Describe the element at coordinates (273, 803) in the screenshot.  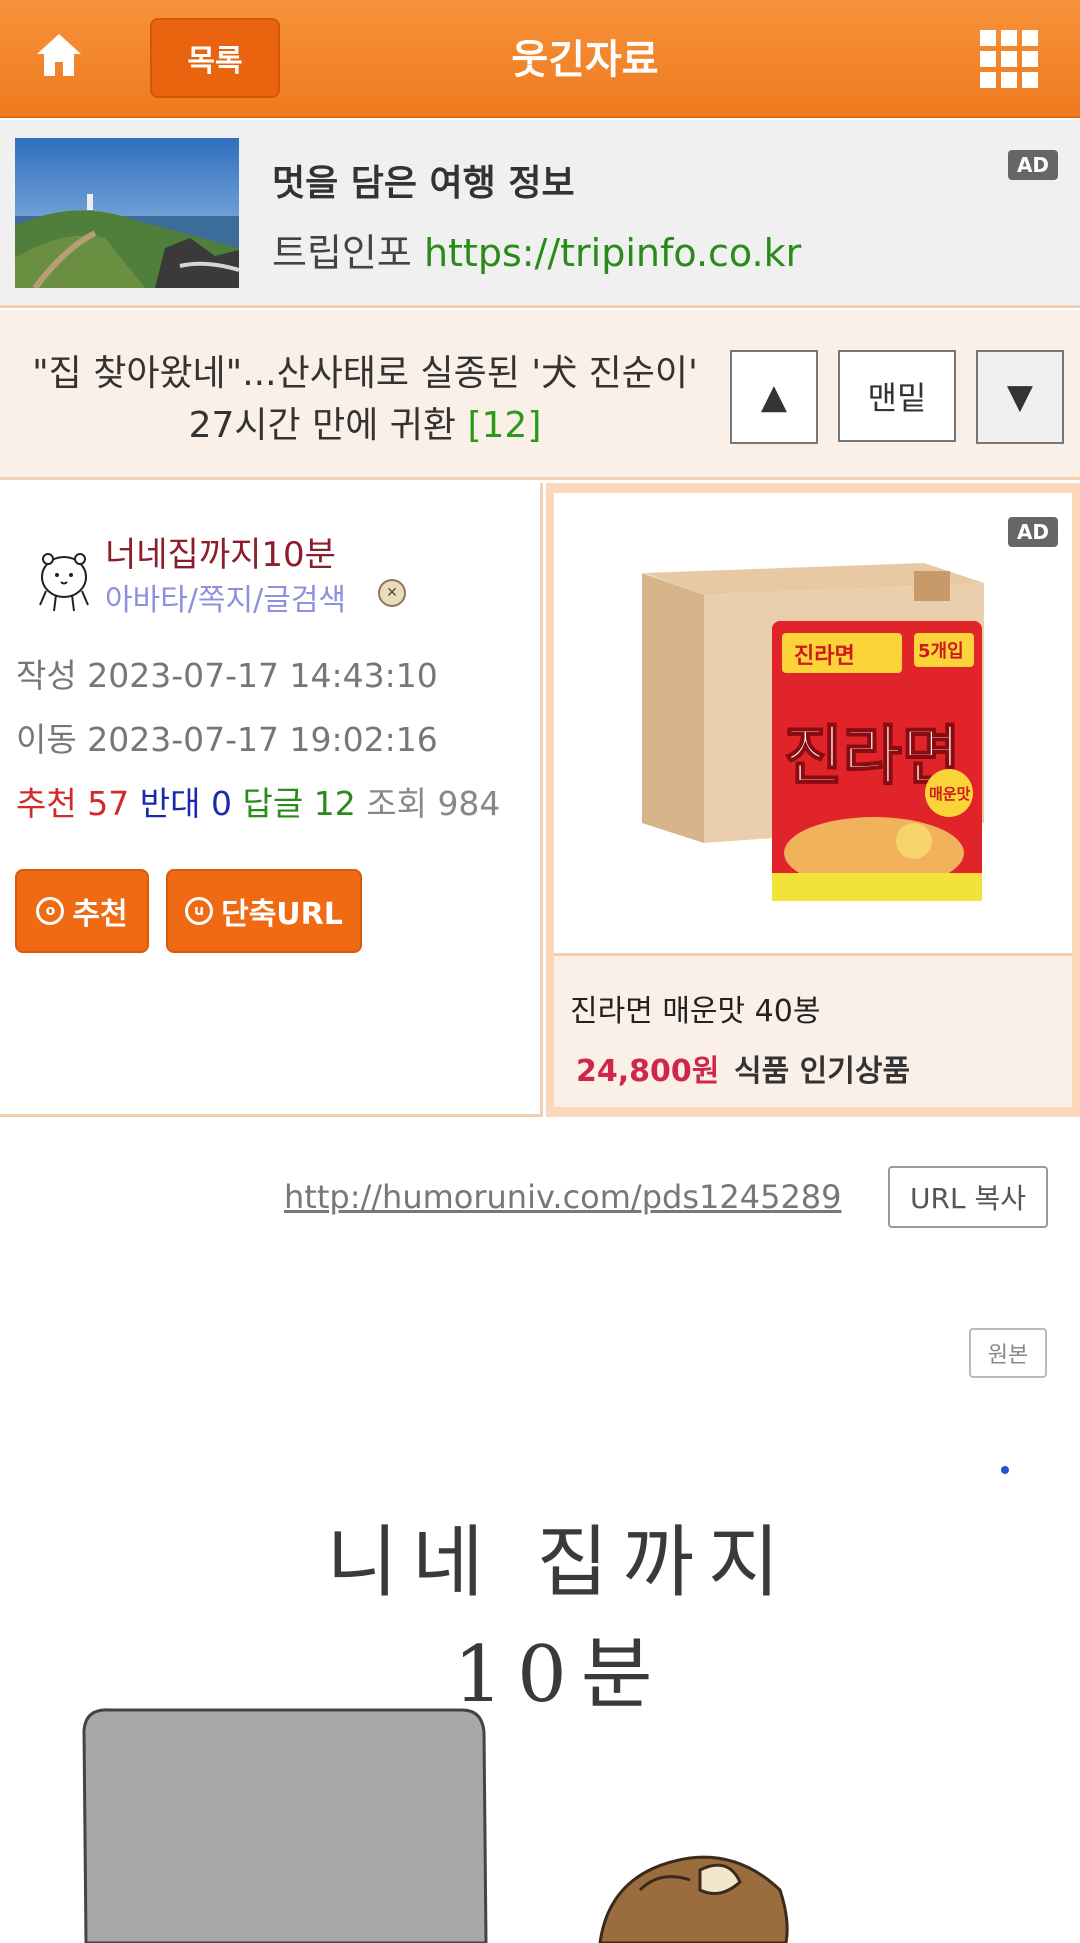
I see `reply-label: 답글` at that location.